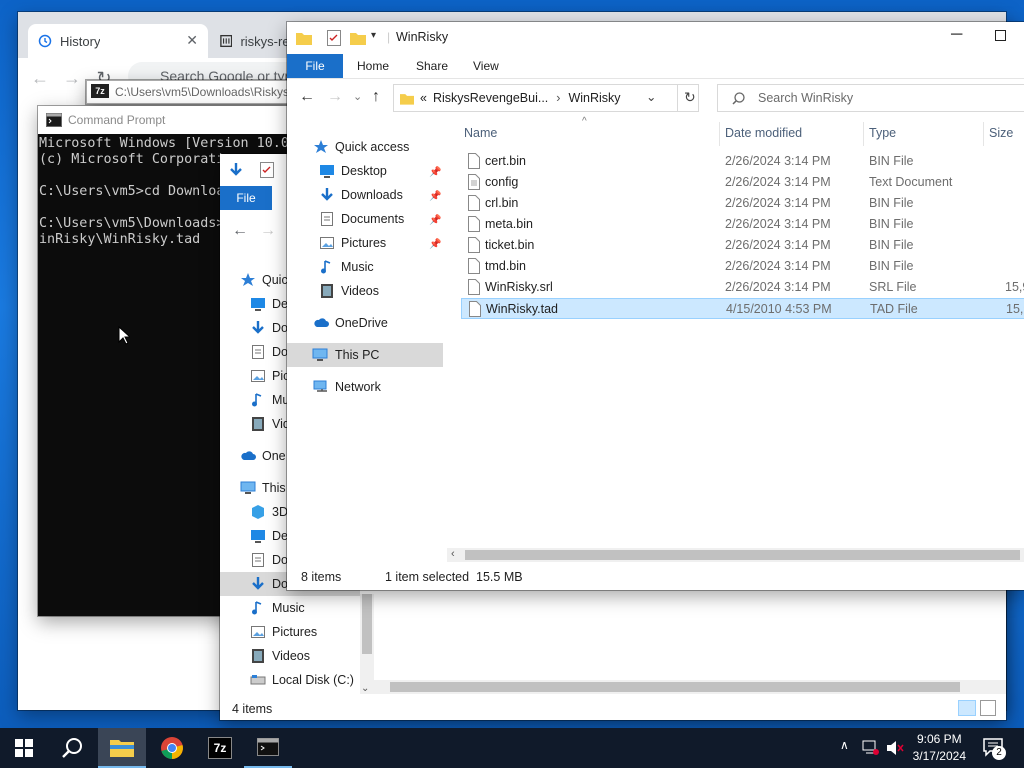  I want to click on show-hidden-icons: ∧, so click(844, 745).